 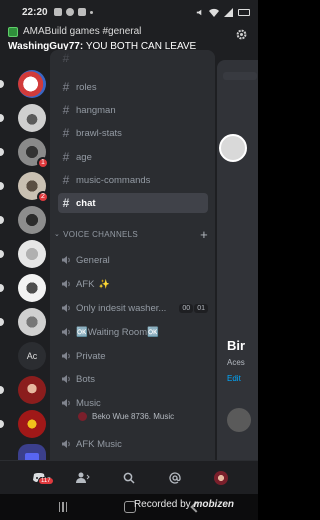 I want to click on status-bar: 22:20, so click(x=129, y=12).